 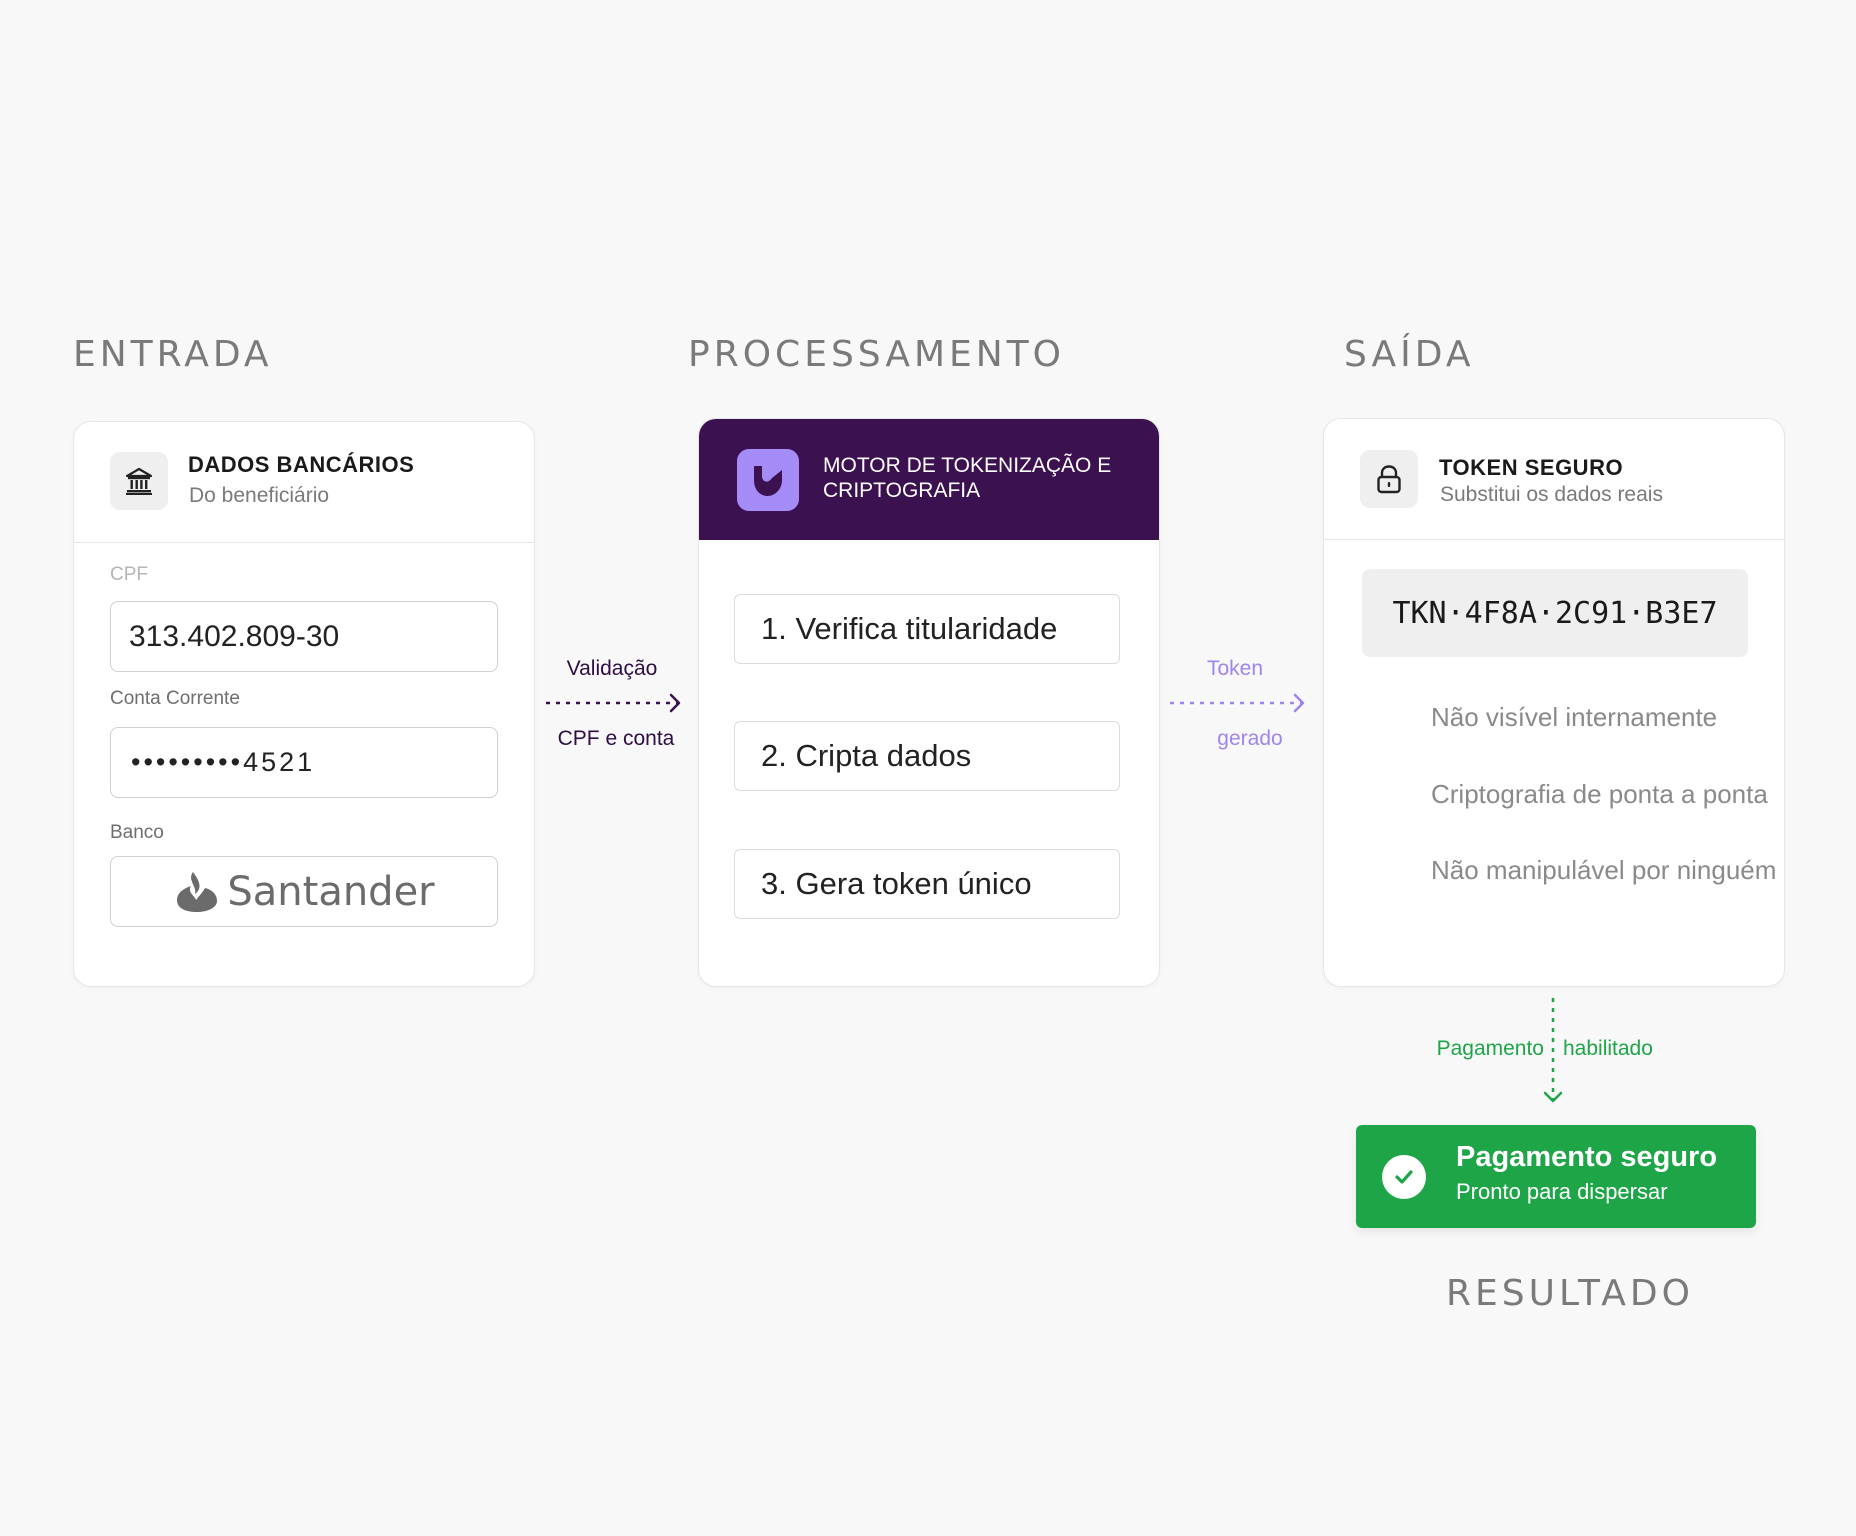 What do you see at coordinates (1409, 354) in the screenshot?
I see `section-title-saida: SAÍDA` at bounding box center [1409, 354].